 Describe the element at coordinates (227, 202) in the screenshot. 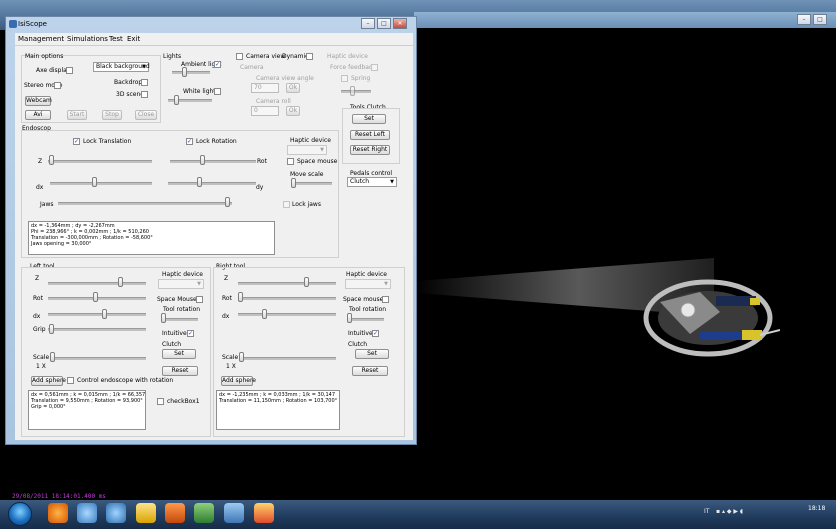

I see `endoscope-jaws-slider-thumb` at that location.